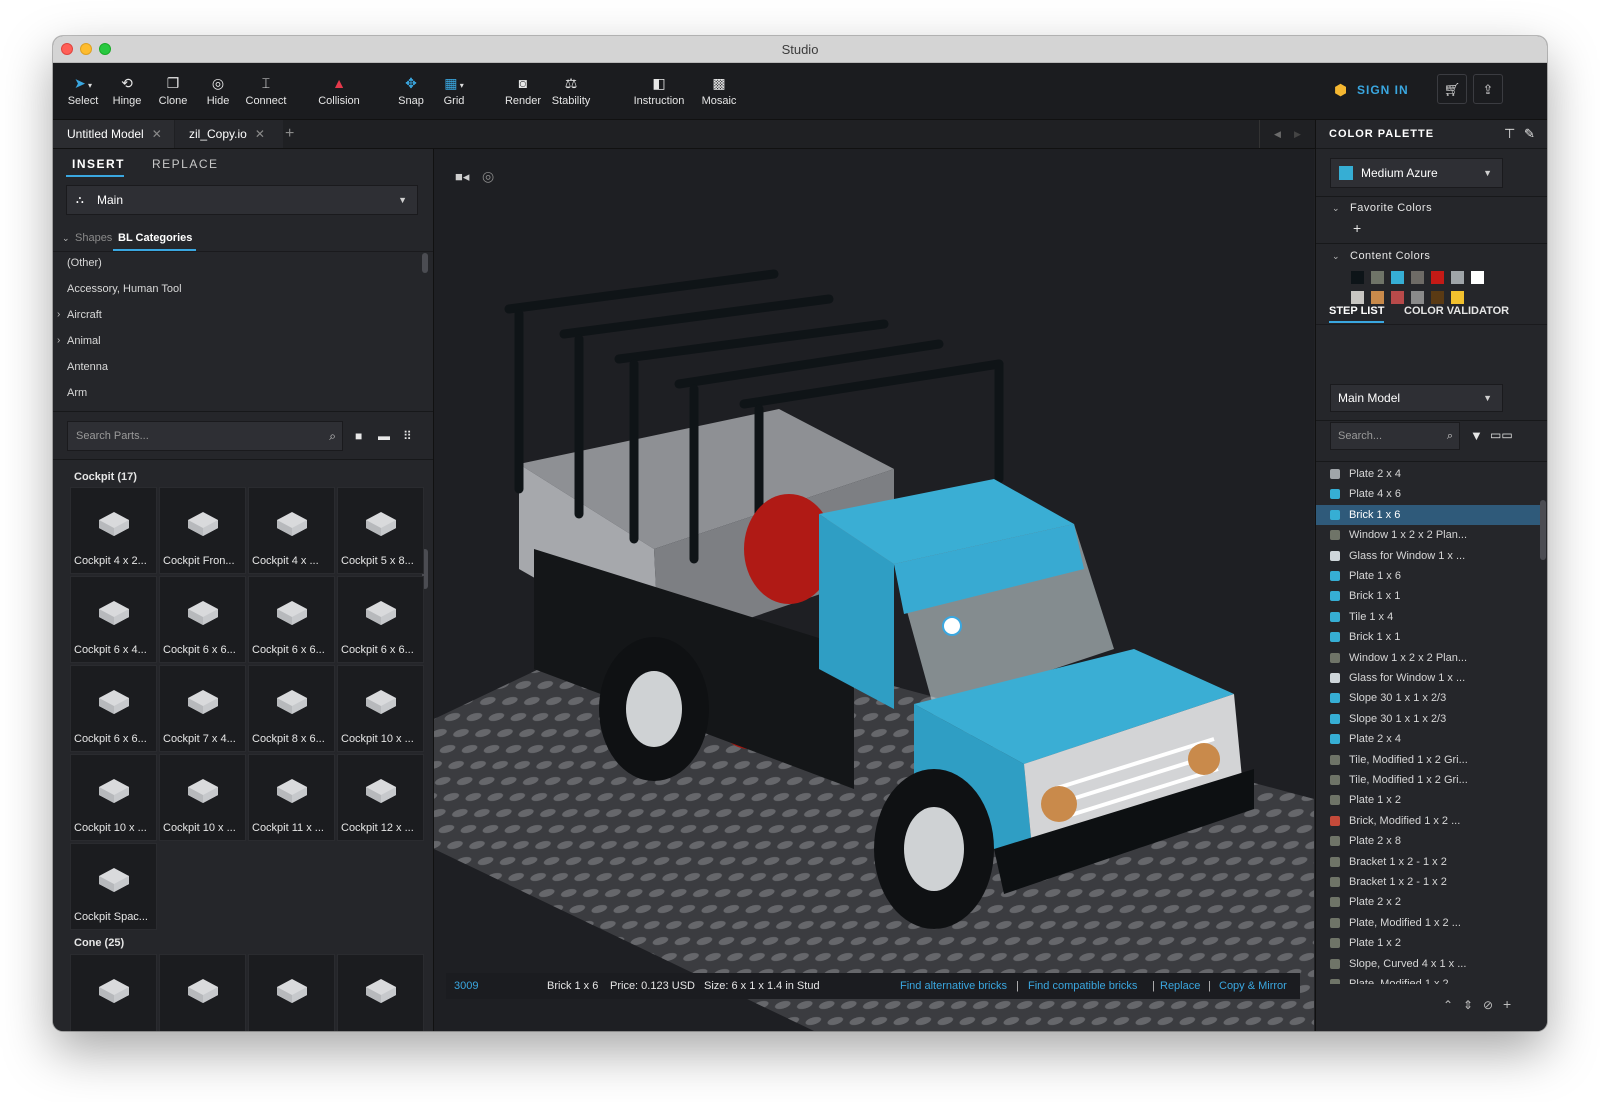 The image size is (1600, 1102). I want to click on category-item: Antenna, so click(87, 367).